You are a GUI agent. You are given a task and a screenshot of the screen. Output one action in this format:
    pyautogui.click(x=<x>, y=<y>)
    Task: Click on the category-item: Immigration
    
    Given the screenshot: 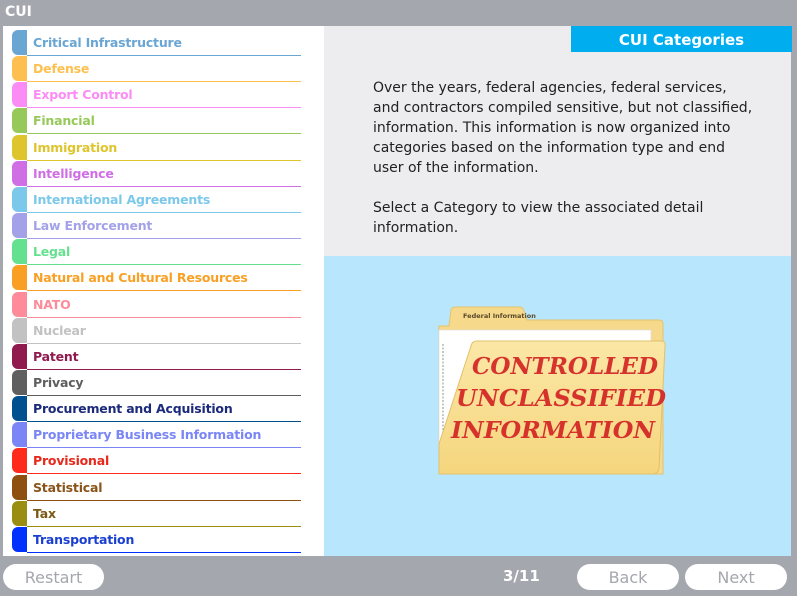 What is the action you would take?
    pyautogui.click(x=156, y=147)
    